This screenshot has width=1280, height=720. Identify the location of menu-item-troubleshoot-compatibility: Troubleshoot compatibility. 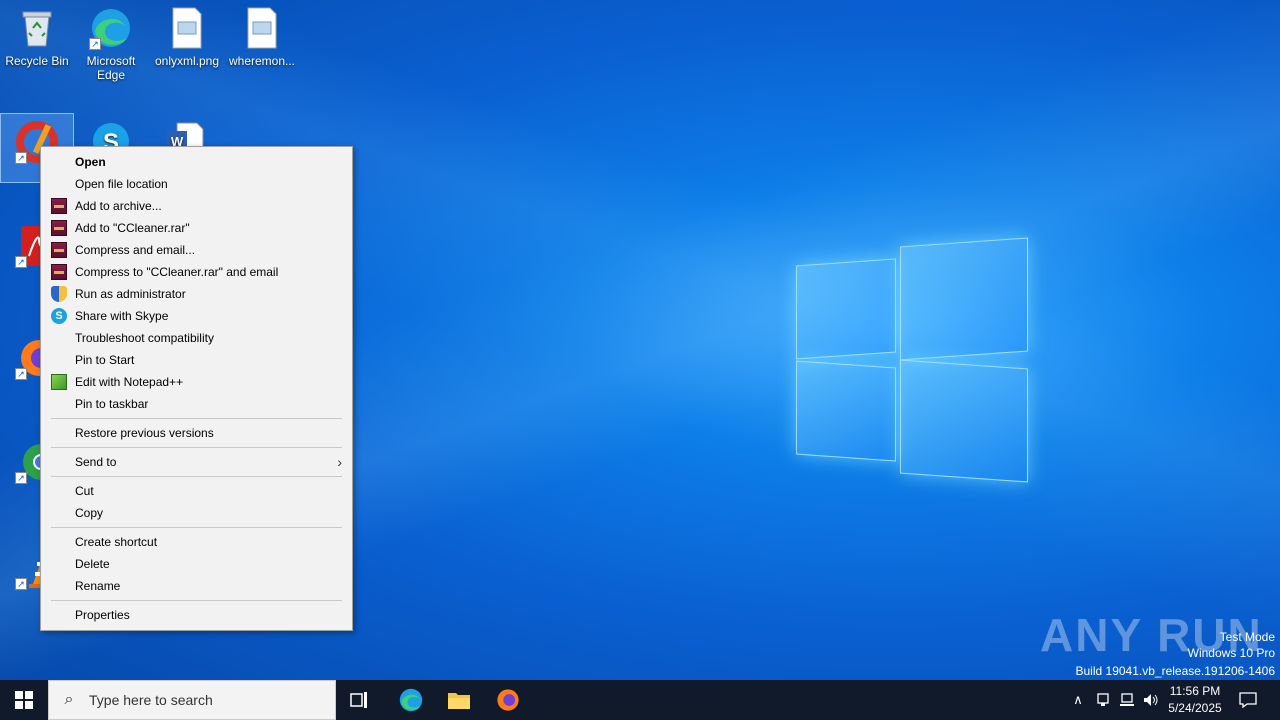
(196, 338).